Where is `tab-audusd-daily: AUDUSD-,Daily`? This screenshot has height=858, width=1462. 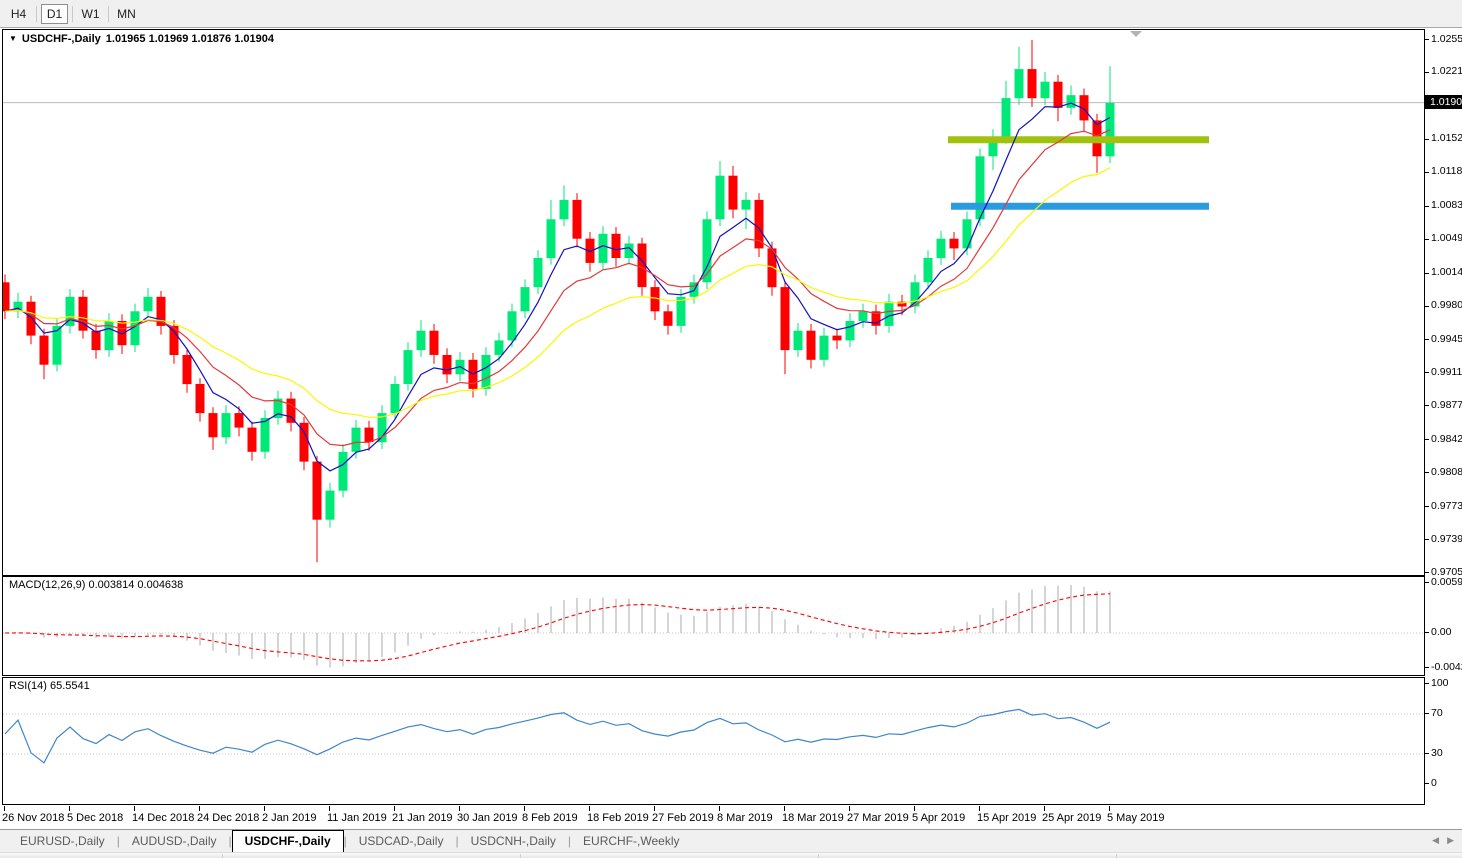
tab-audusd-daily: AUDUSD-,Daily is located at coordinates (174, 841).